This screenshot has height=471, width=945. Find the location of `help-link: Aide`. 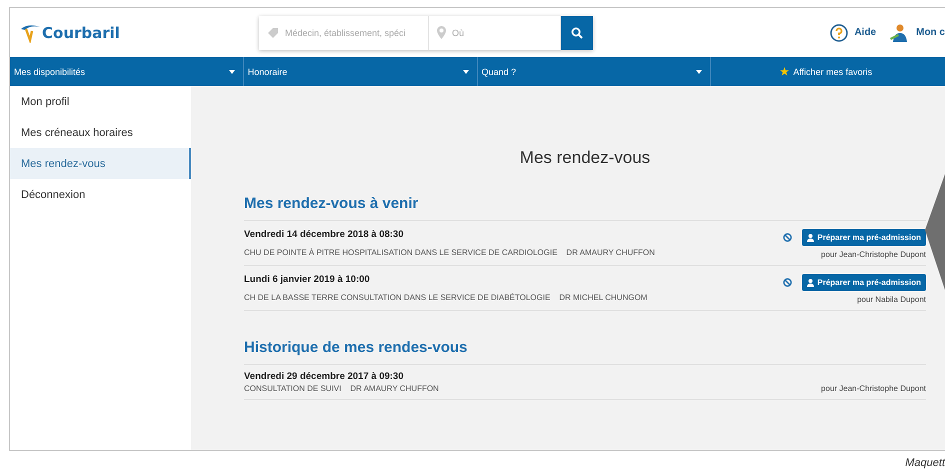

help-link: Aide is located at coordinates (853, 33).